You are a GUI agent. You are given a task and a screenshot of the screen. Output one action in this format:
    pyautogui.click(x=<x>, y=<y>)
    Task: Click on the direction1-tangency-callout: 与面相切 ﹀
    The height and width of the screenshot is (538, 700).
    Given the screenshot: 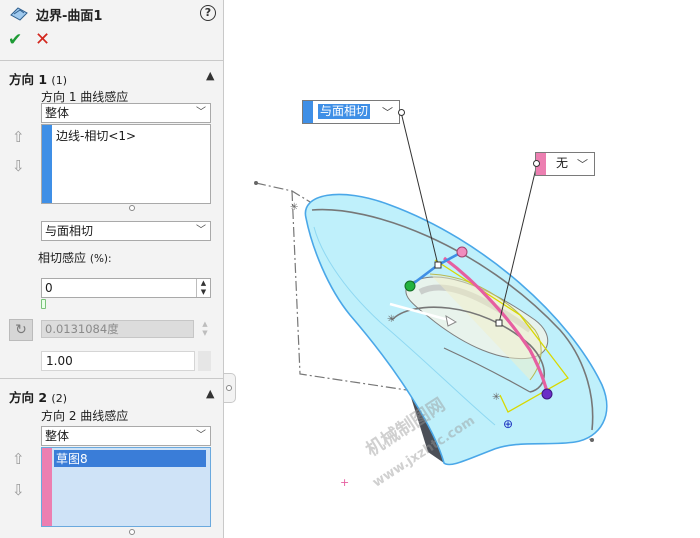 What is the action you would take?
    pyautogui.click(x=351, y=112)
    